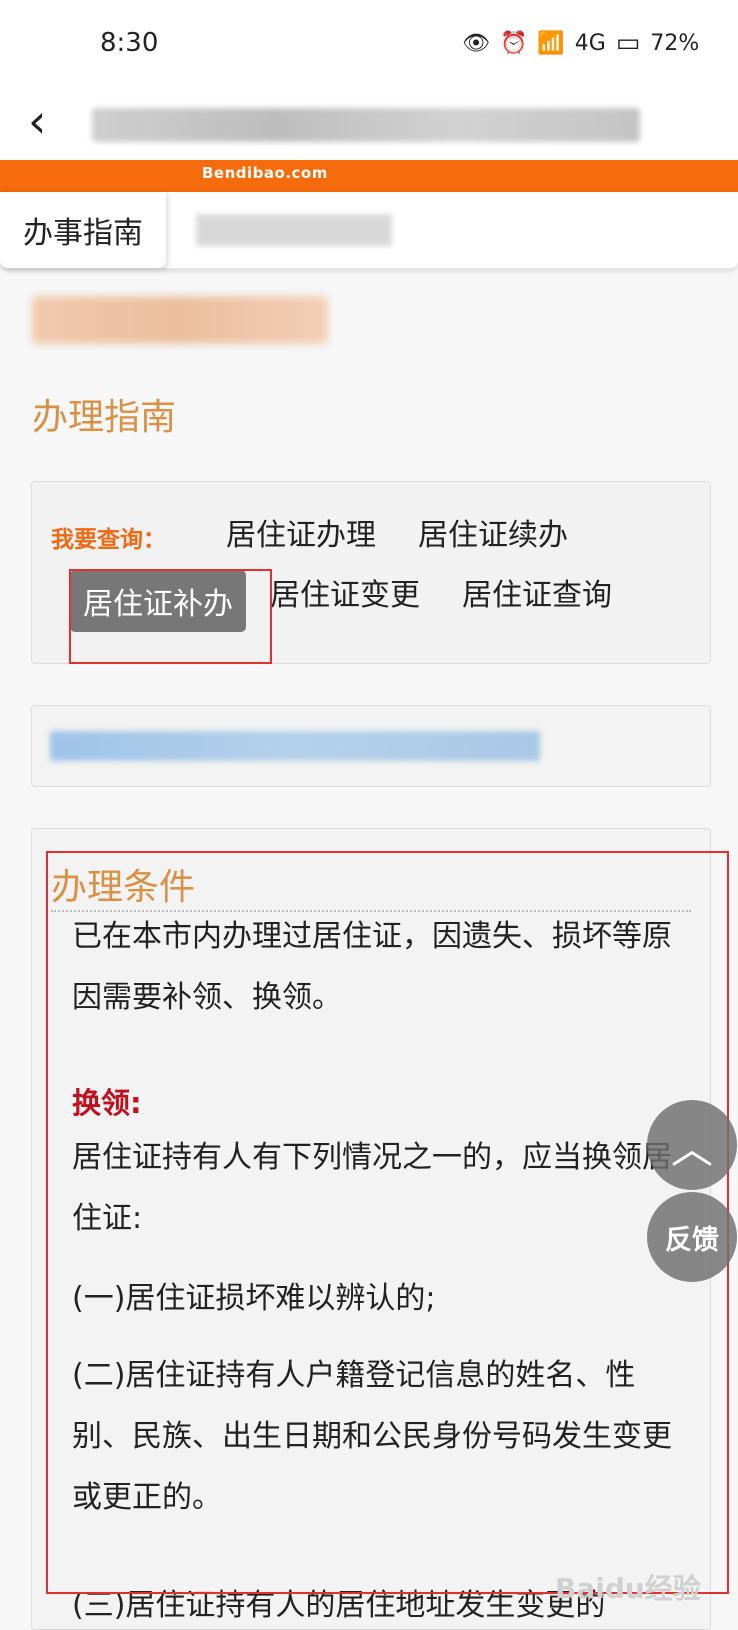  Describe the element at coordinates (675, 43) in the screenshot. I see `battery-percent: 72%` at that location.